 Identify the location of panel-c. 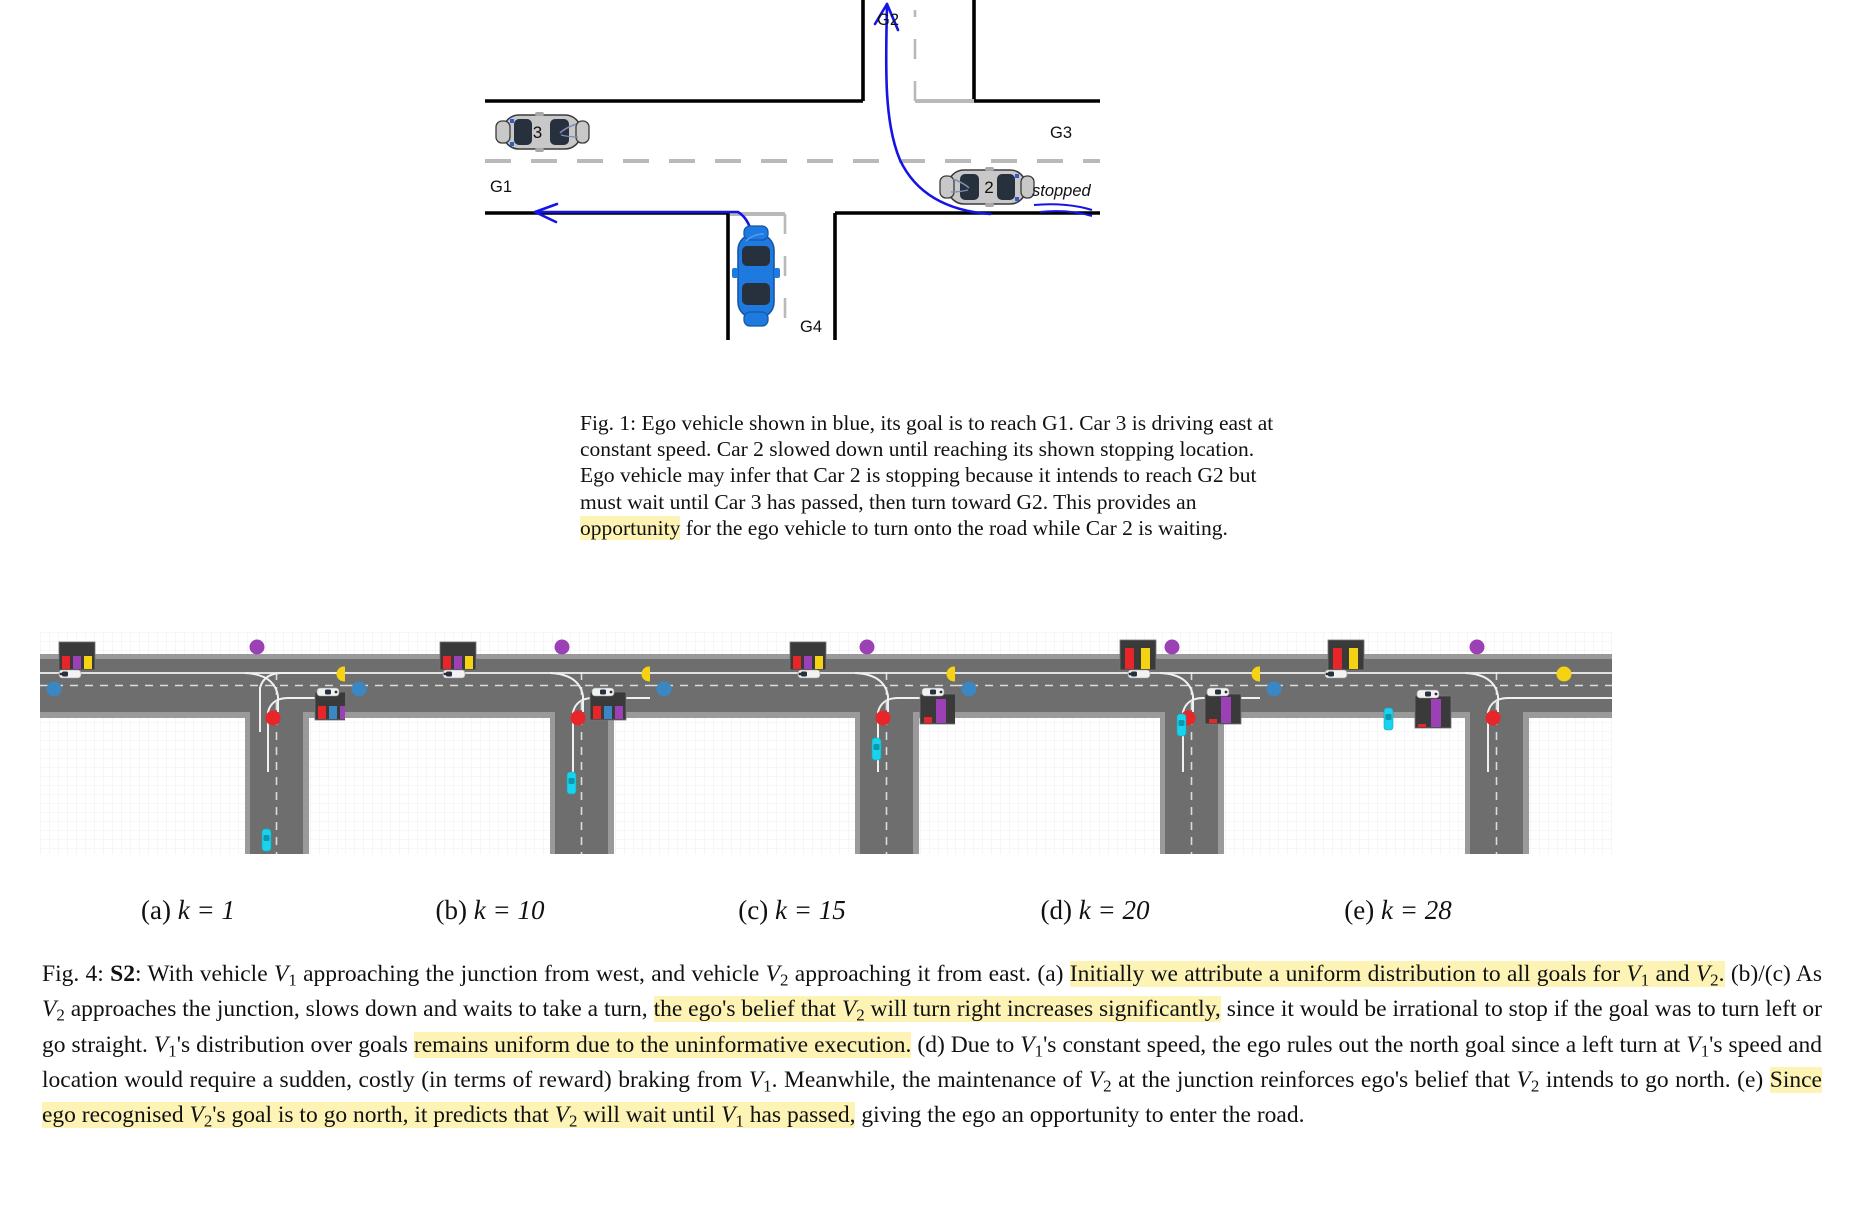
(826, 743).